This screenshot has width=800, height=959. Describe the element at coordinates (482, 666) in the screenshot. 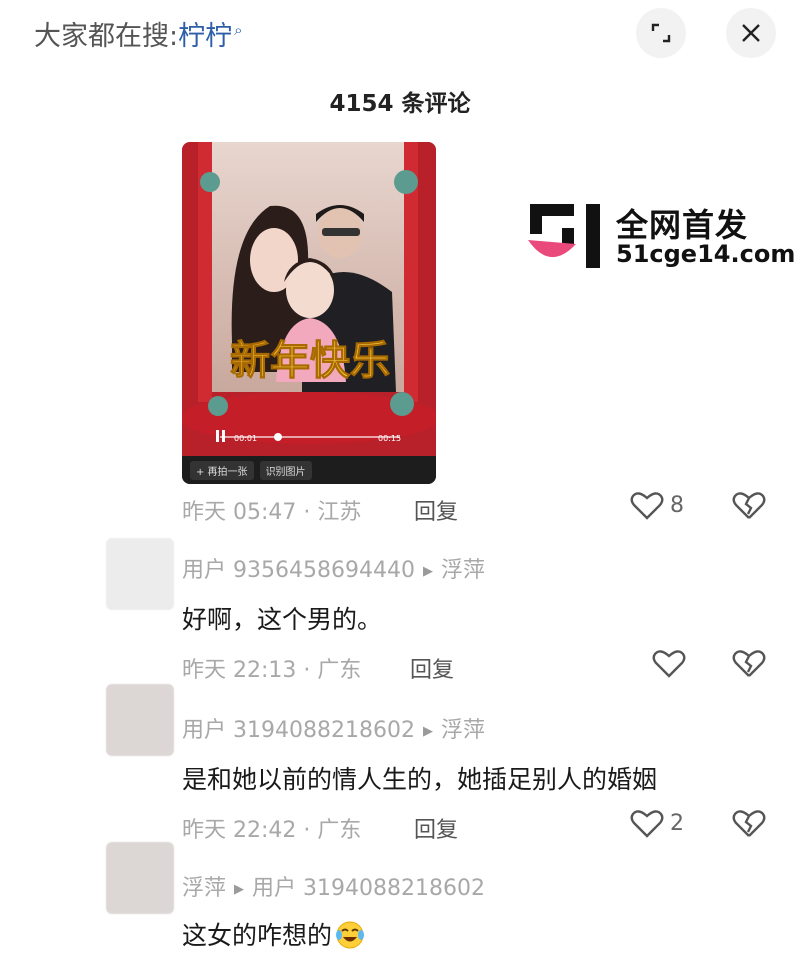

I see `comment-meta: 昨天 22:13 · 广东 回复` at that location.